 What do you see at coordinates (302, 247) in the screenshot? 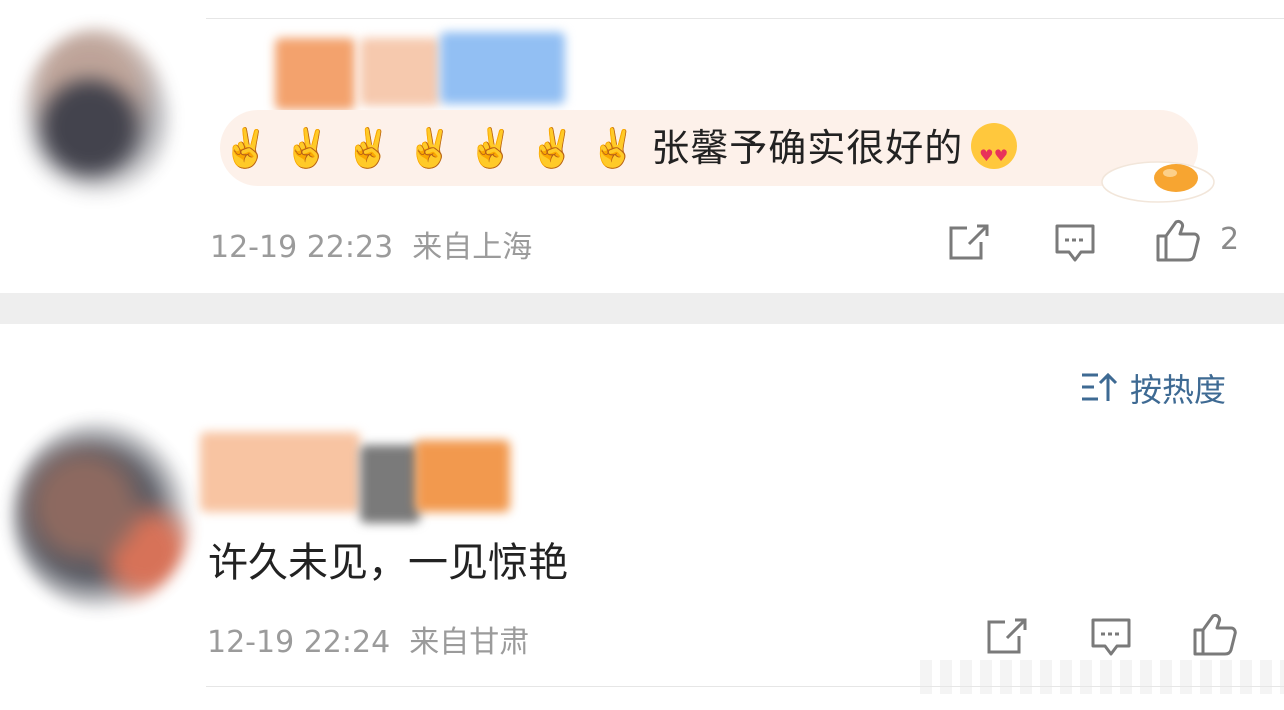
I see `comment-time: 12-19 22:23` at bounding box center [302, 247].